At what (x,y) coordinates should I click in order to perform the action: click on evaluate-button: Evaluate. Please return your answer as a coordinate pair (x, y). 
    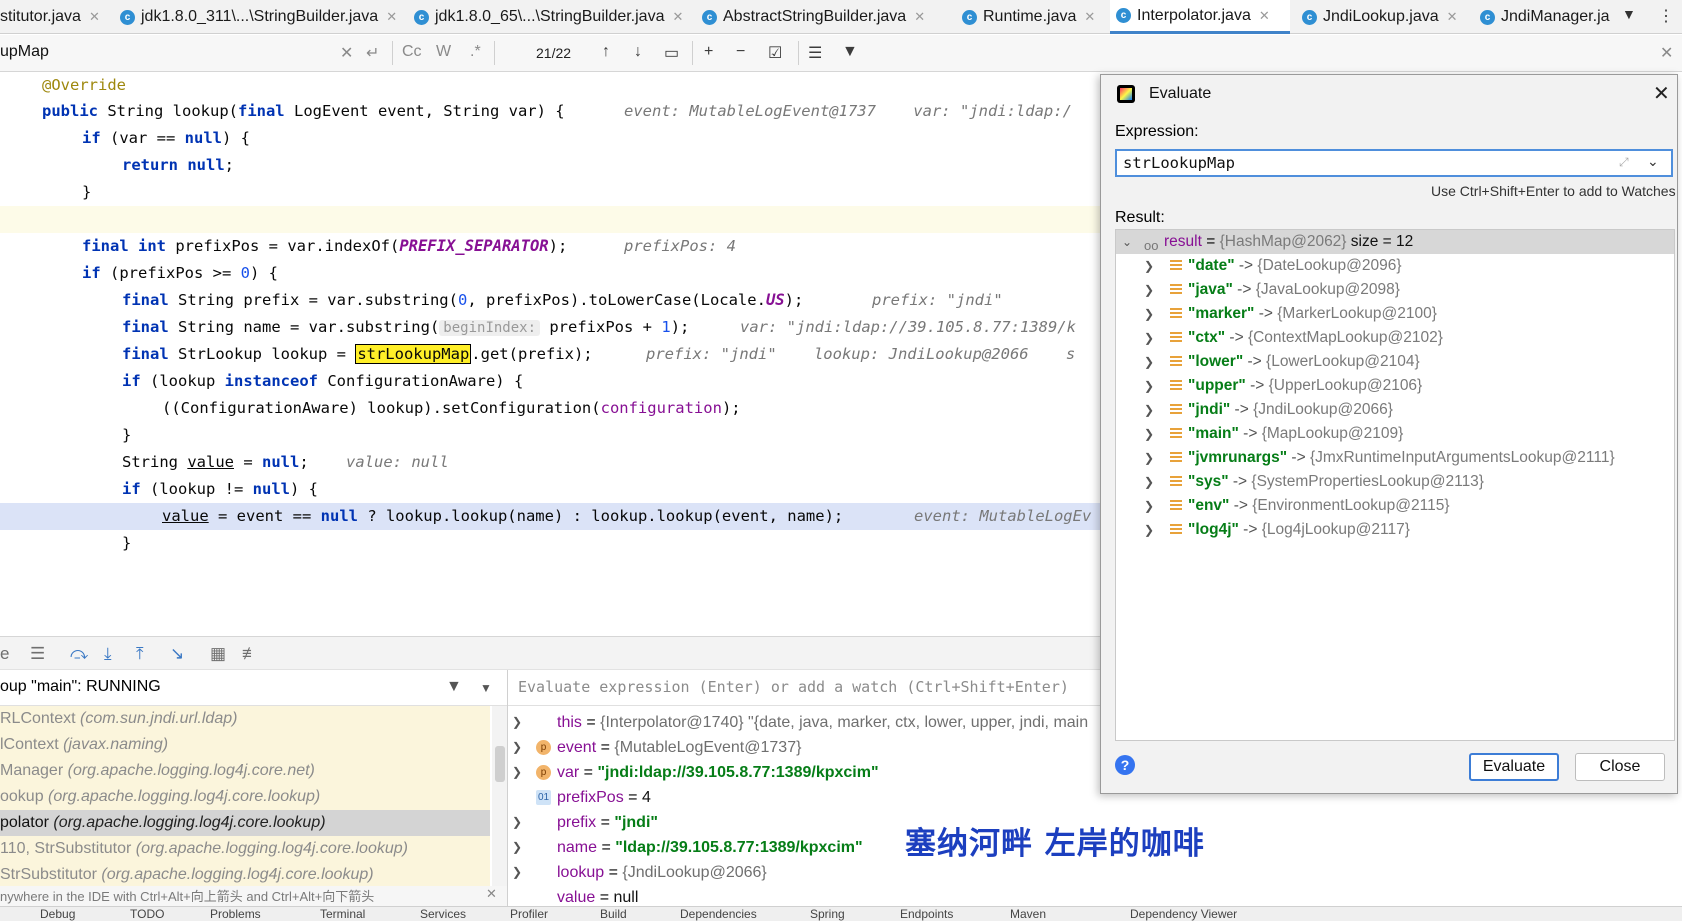
    Looking at the image, I should click on (1514, 767).